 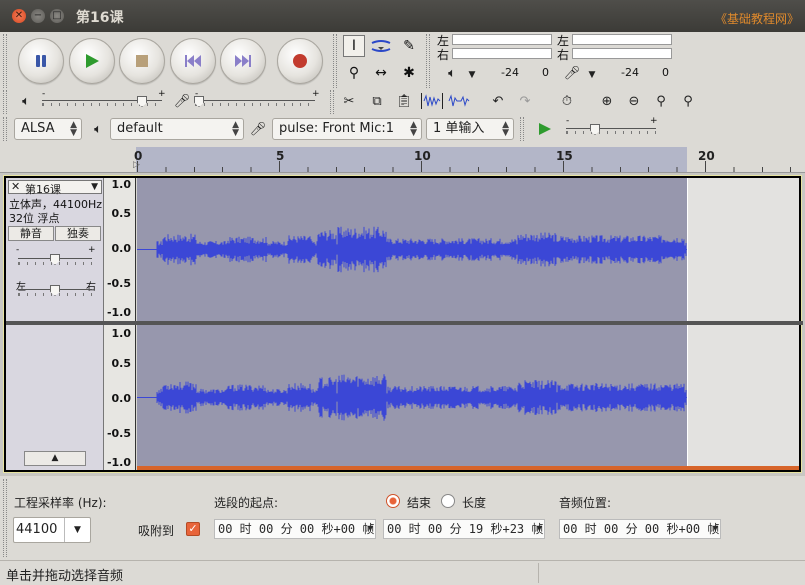 I want to click on record-meter-right, so click(x=622, y=53).